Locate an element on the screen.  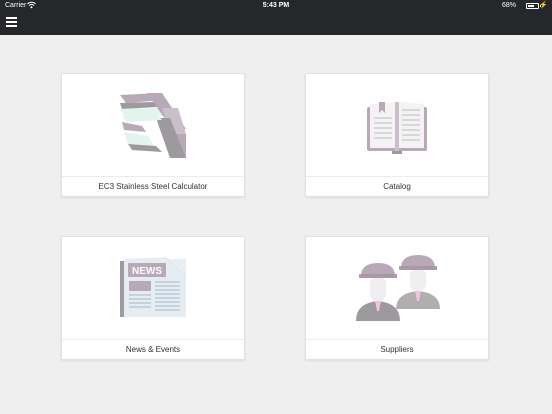
steel-beams-icon is located at coordinates (153, 125).